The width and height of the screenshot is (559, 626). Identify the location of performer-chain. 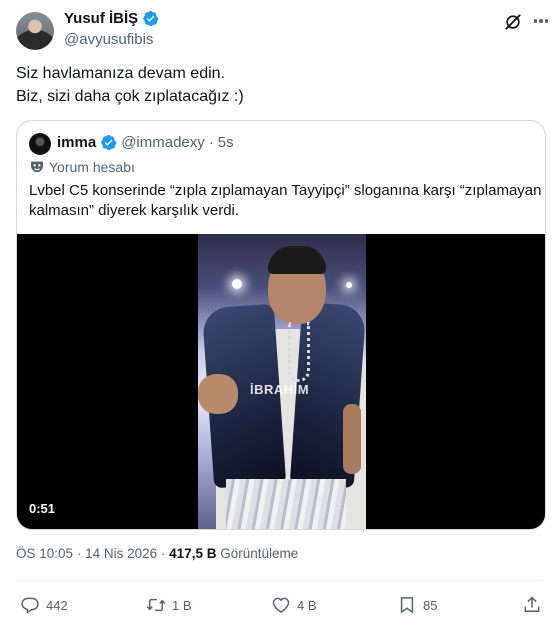
(299, 352).